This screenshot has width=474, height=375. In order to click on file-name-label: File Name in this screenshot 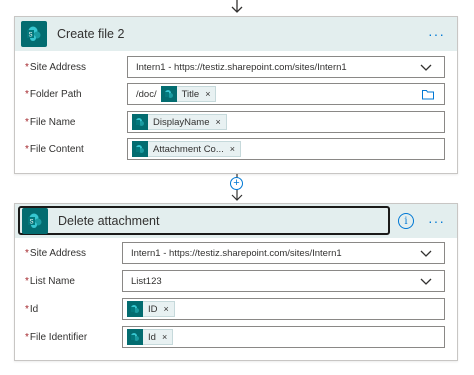, I will do `click(52, 122)`.